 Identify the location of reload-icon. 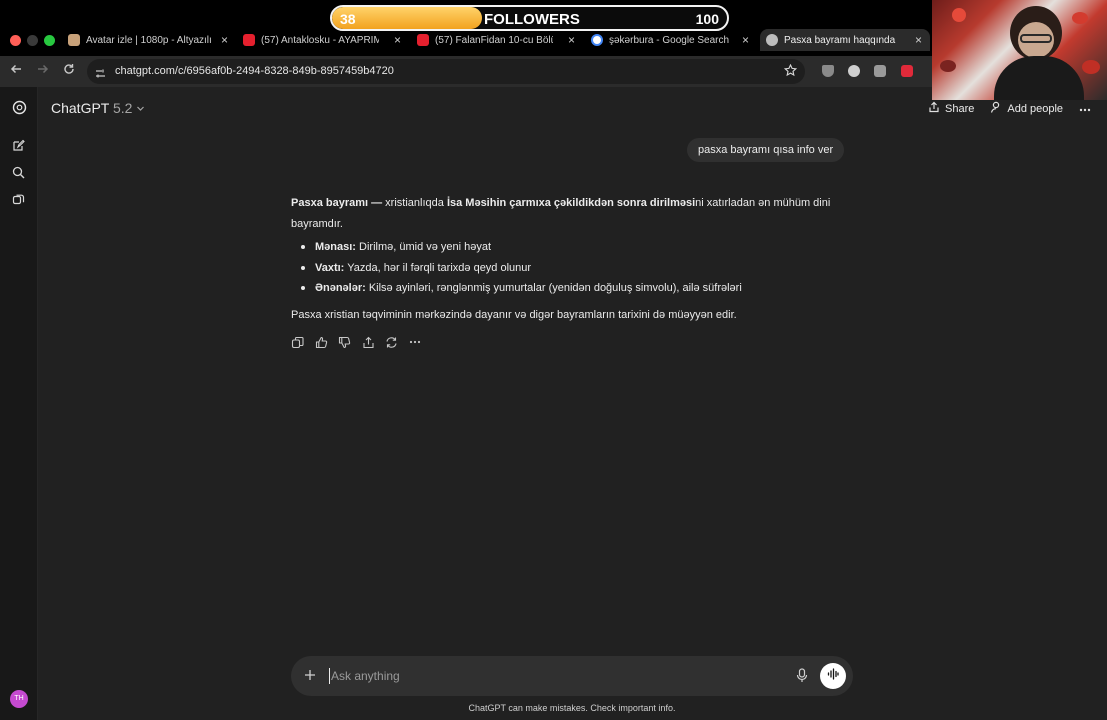
(69, 70).